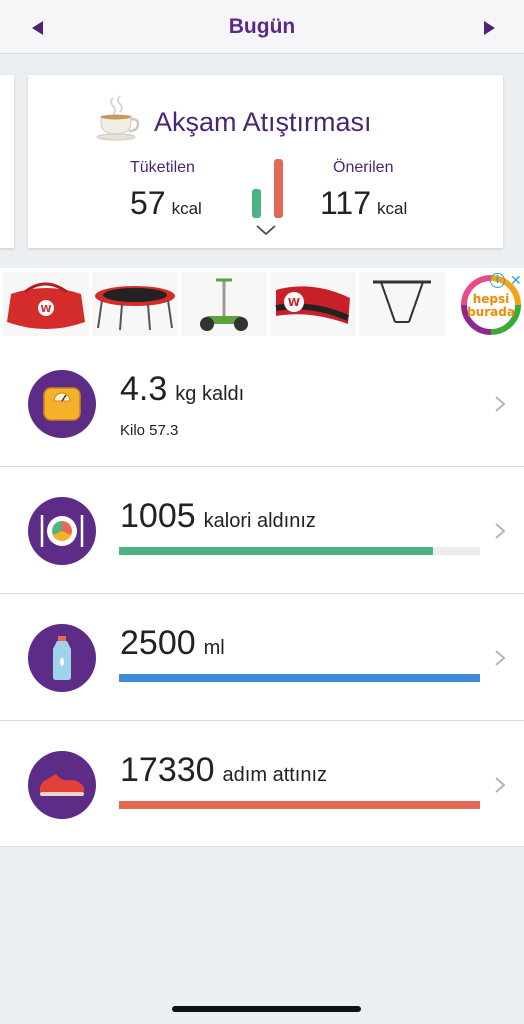 The image size is (524, 1024). I want to click on scale-icon, so click(62, 404).